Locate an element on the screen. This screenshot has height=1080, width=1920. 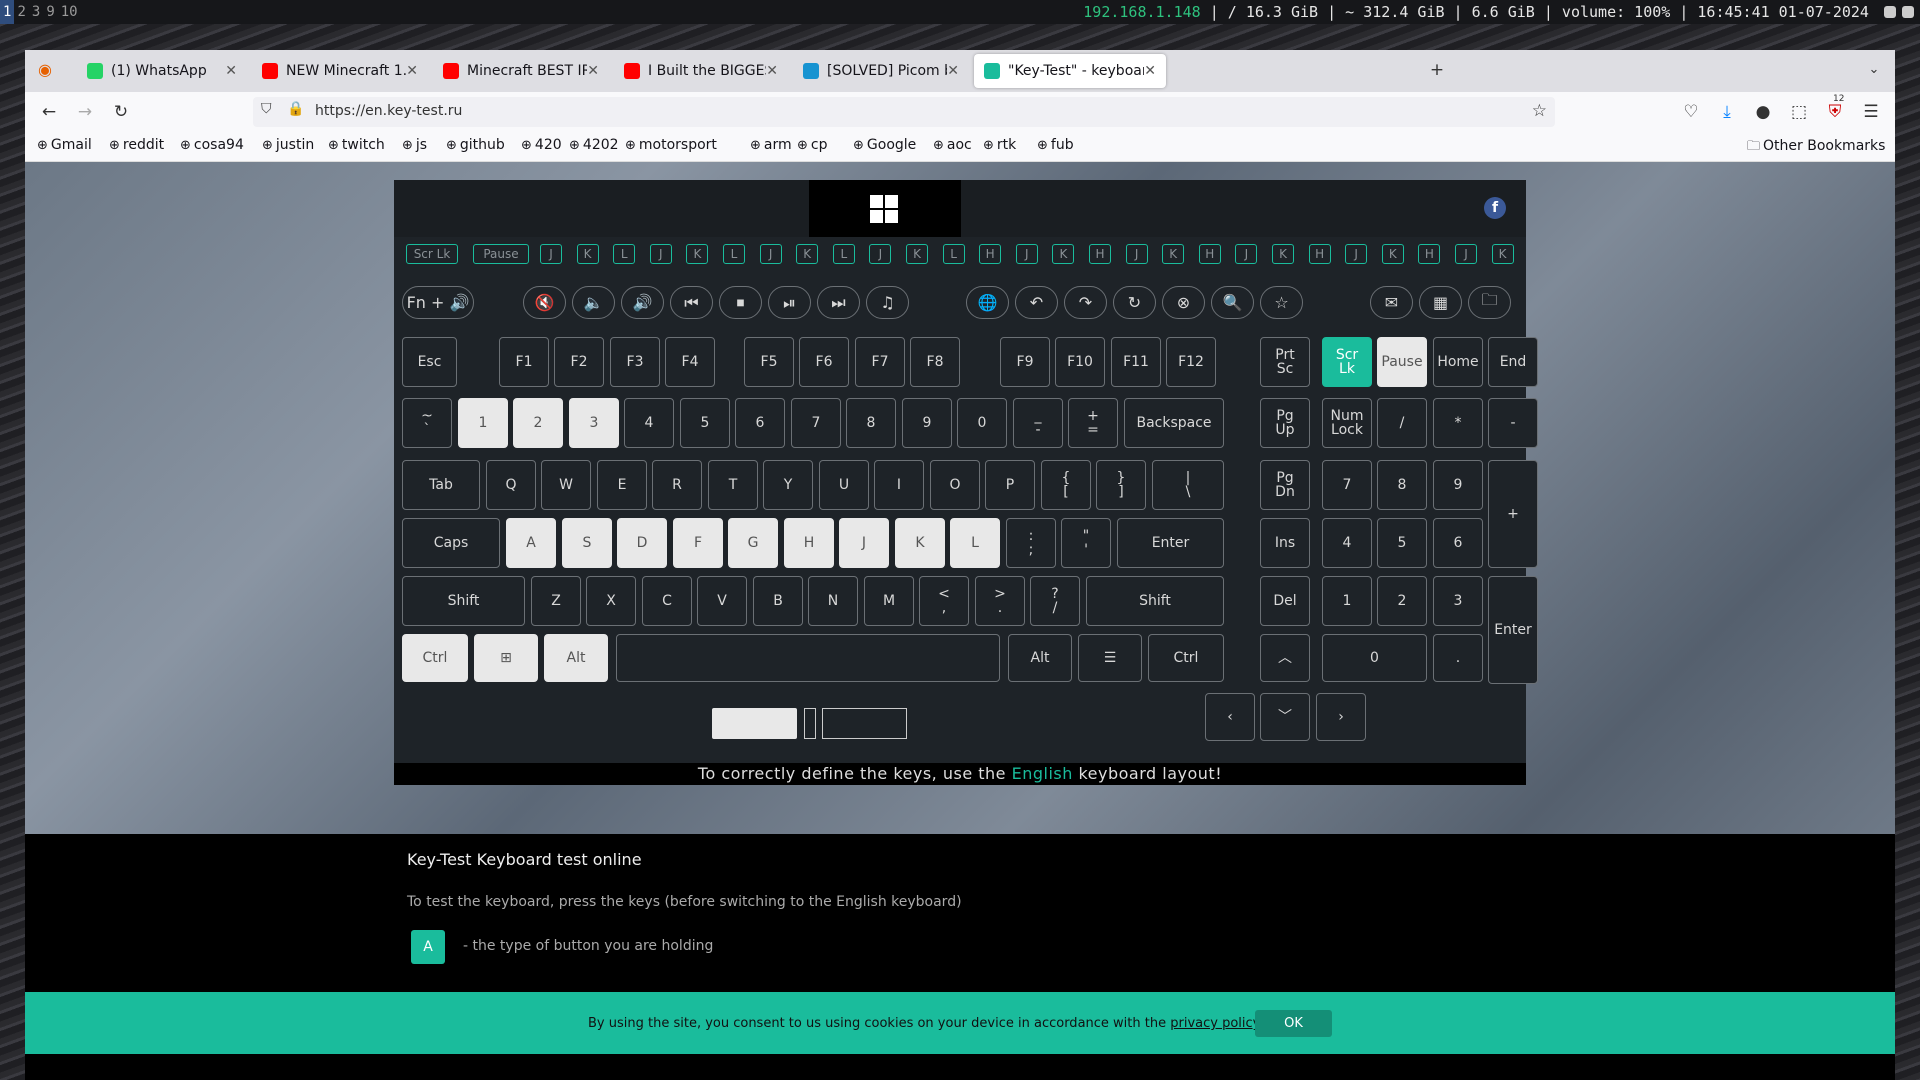
key-0-17: End is located at coordinates (1513, 362).